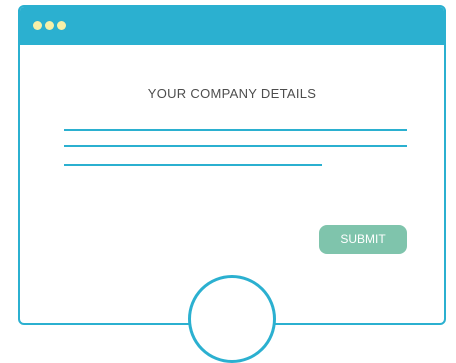 This screenshot has height=363, width=456. What do you see at coordinates (232, 319) in the screenshot?
I see `decorative-circle` at bounding box center [232, 319].